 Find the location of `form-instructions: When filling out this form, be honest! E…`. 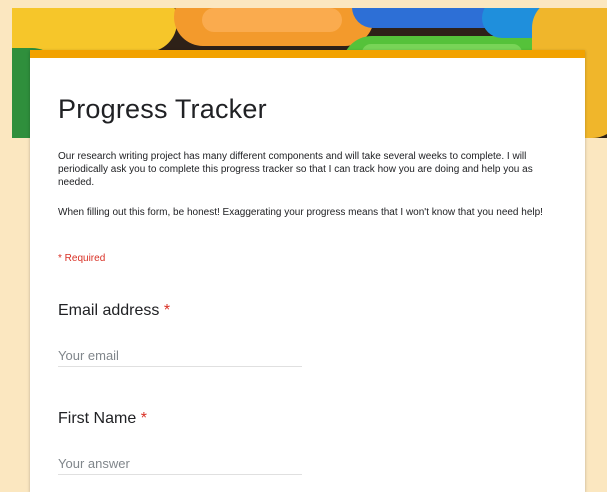

form-instructions: When filling out this form, be honest! E… is located at coordinates (300, 212).